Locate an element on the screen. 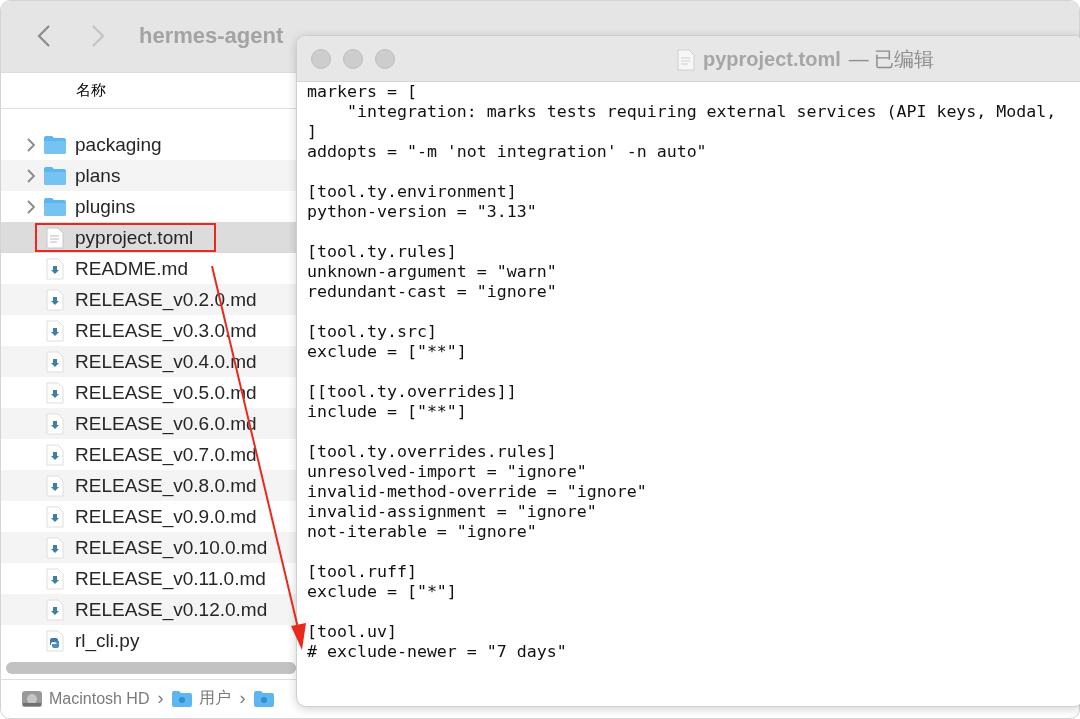  file-name: plans is located at coordinates (98, 175).